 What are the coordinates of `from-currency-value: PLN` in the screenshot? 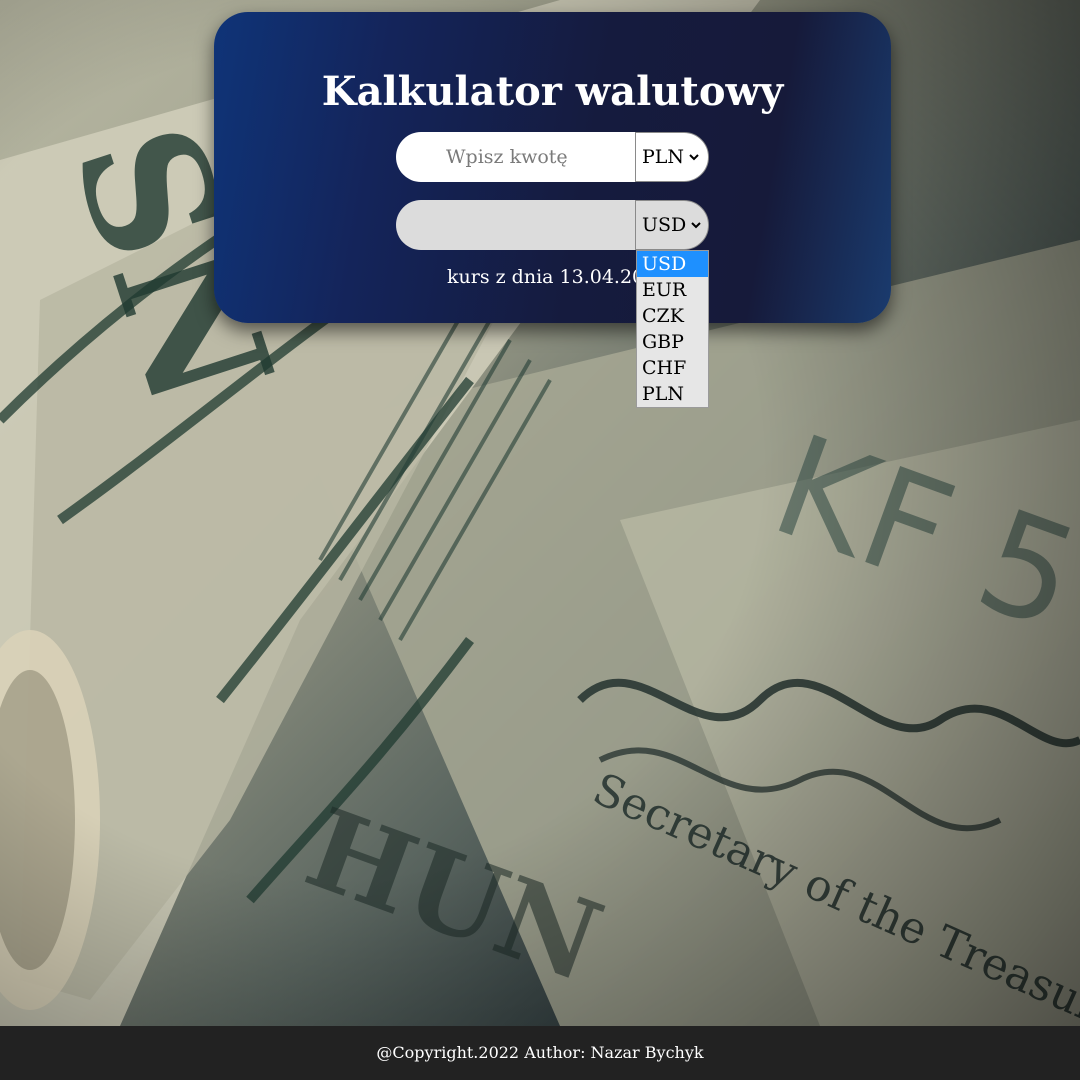 It's located at (663, 157).